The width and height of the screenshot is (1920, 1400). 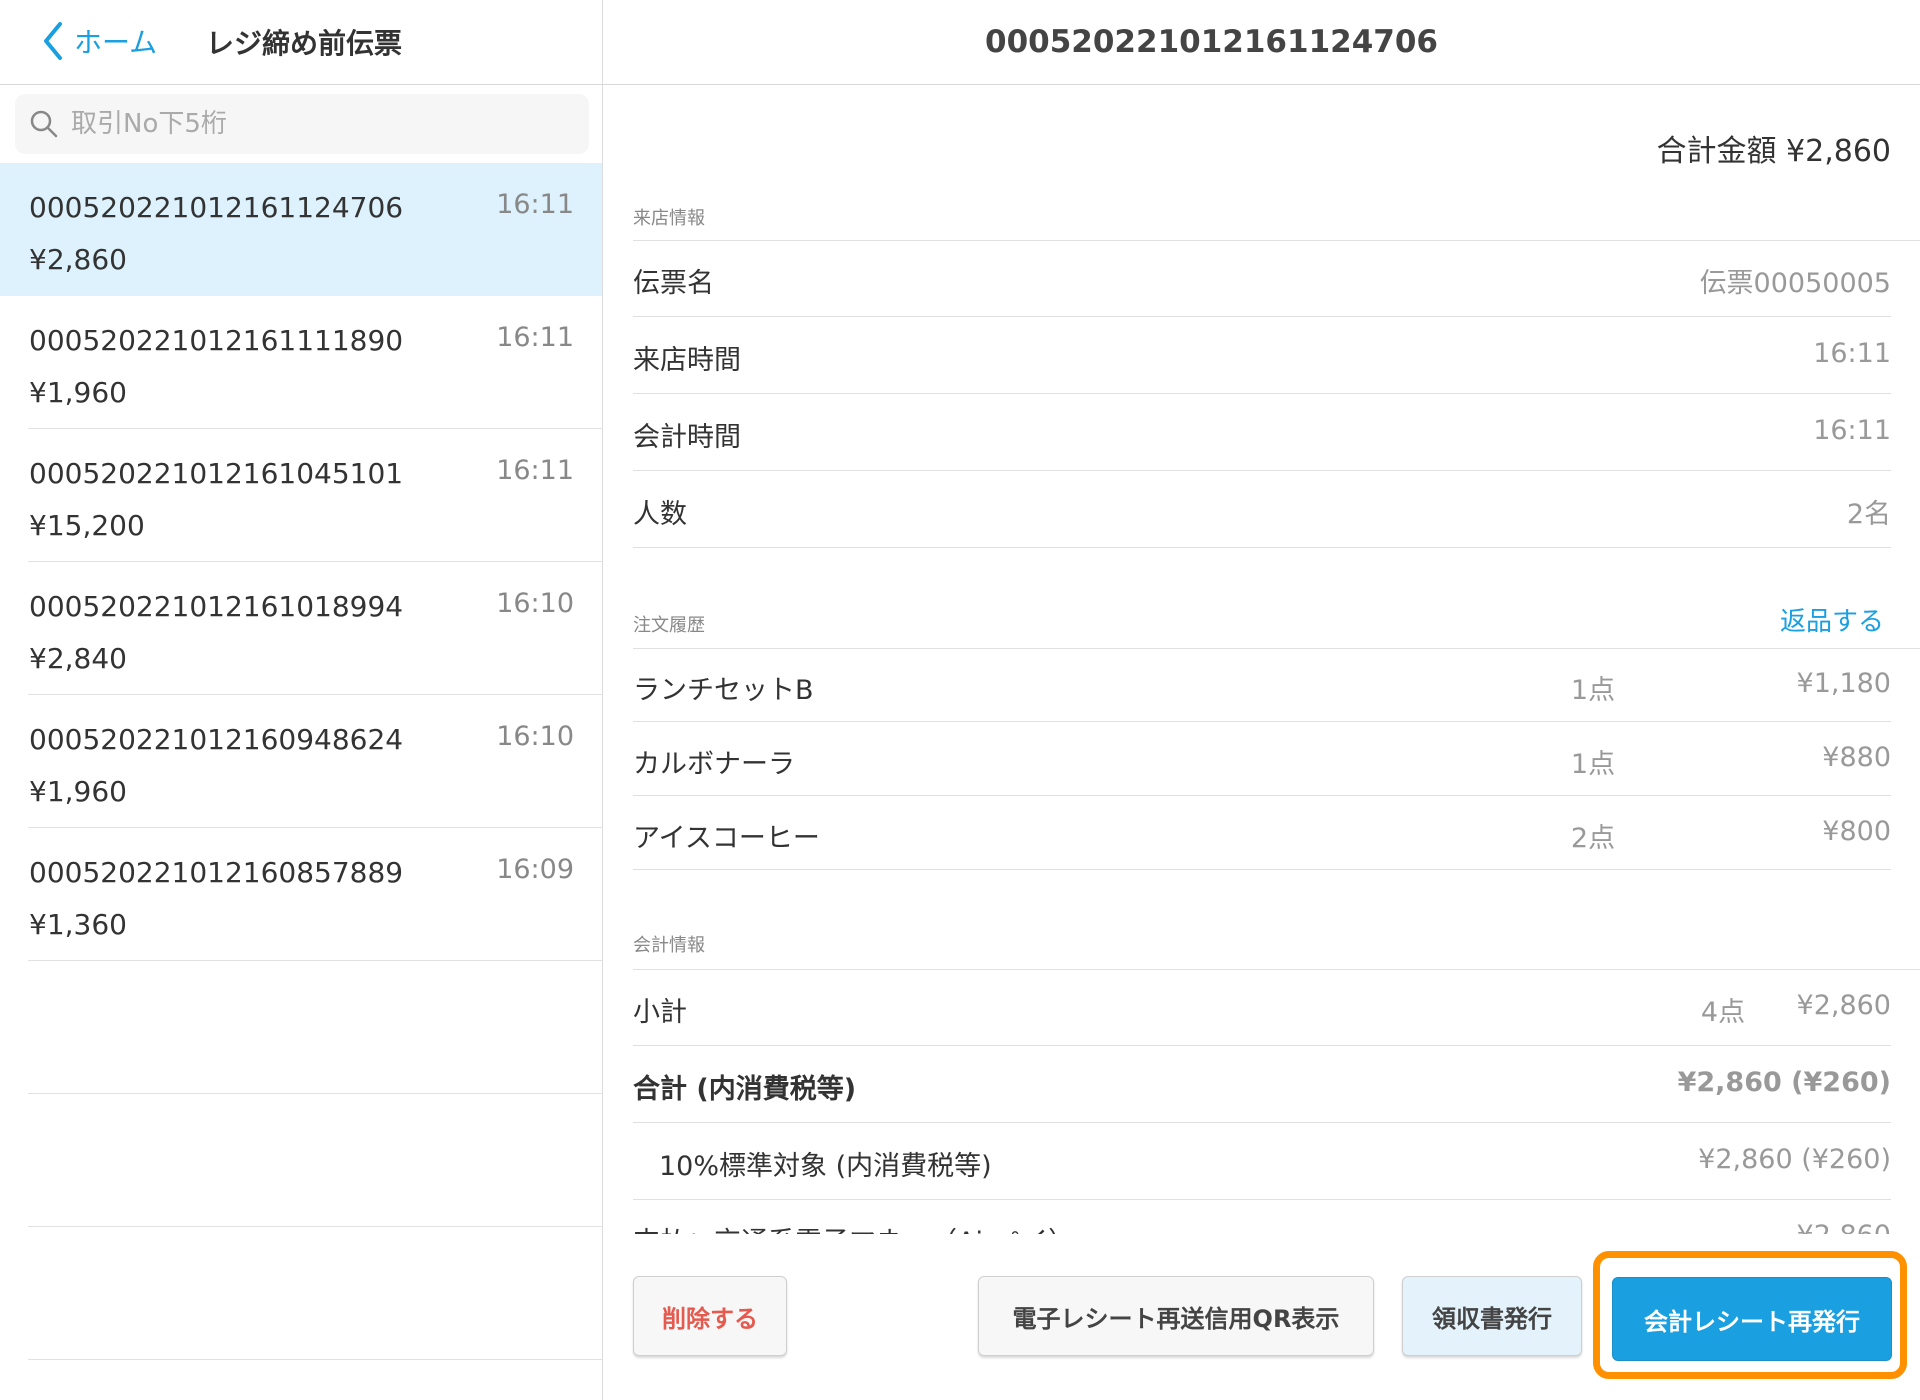 I want to click on payment-section-label: 会計情報, so click(x=669, y=945).